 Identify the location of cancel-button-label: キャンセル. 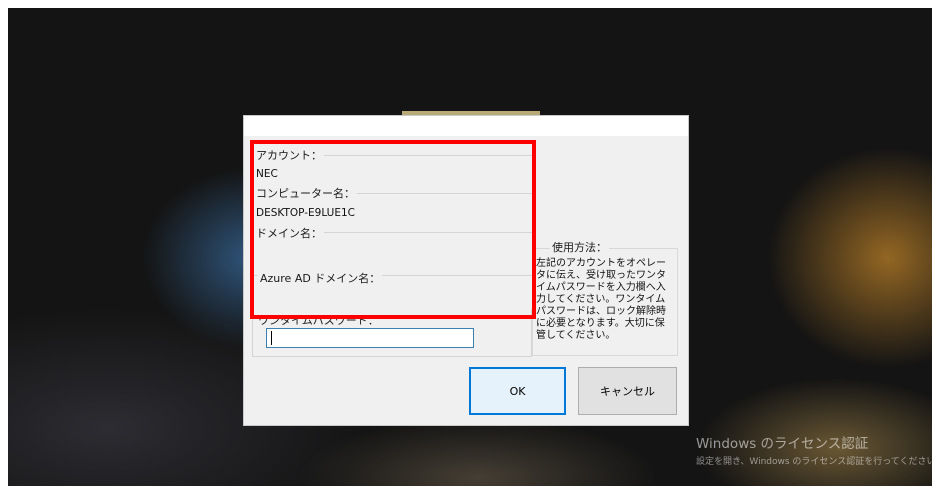
(627, 391).